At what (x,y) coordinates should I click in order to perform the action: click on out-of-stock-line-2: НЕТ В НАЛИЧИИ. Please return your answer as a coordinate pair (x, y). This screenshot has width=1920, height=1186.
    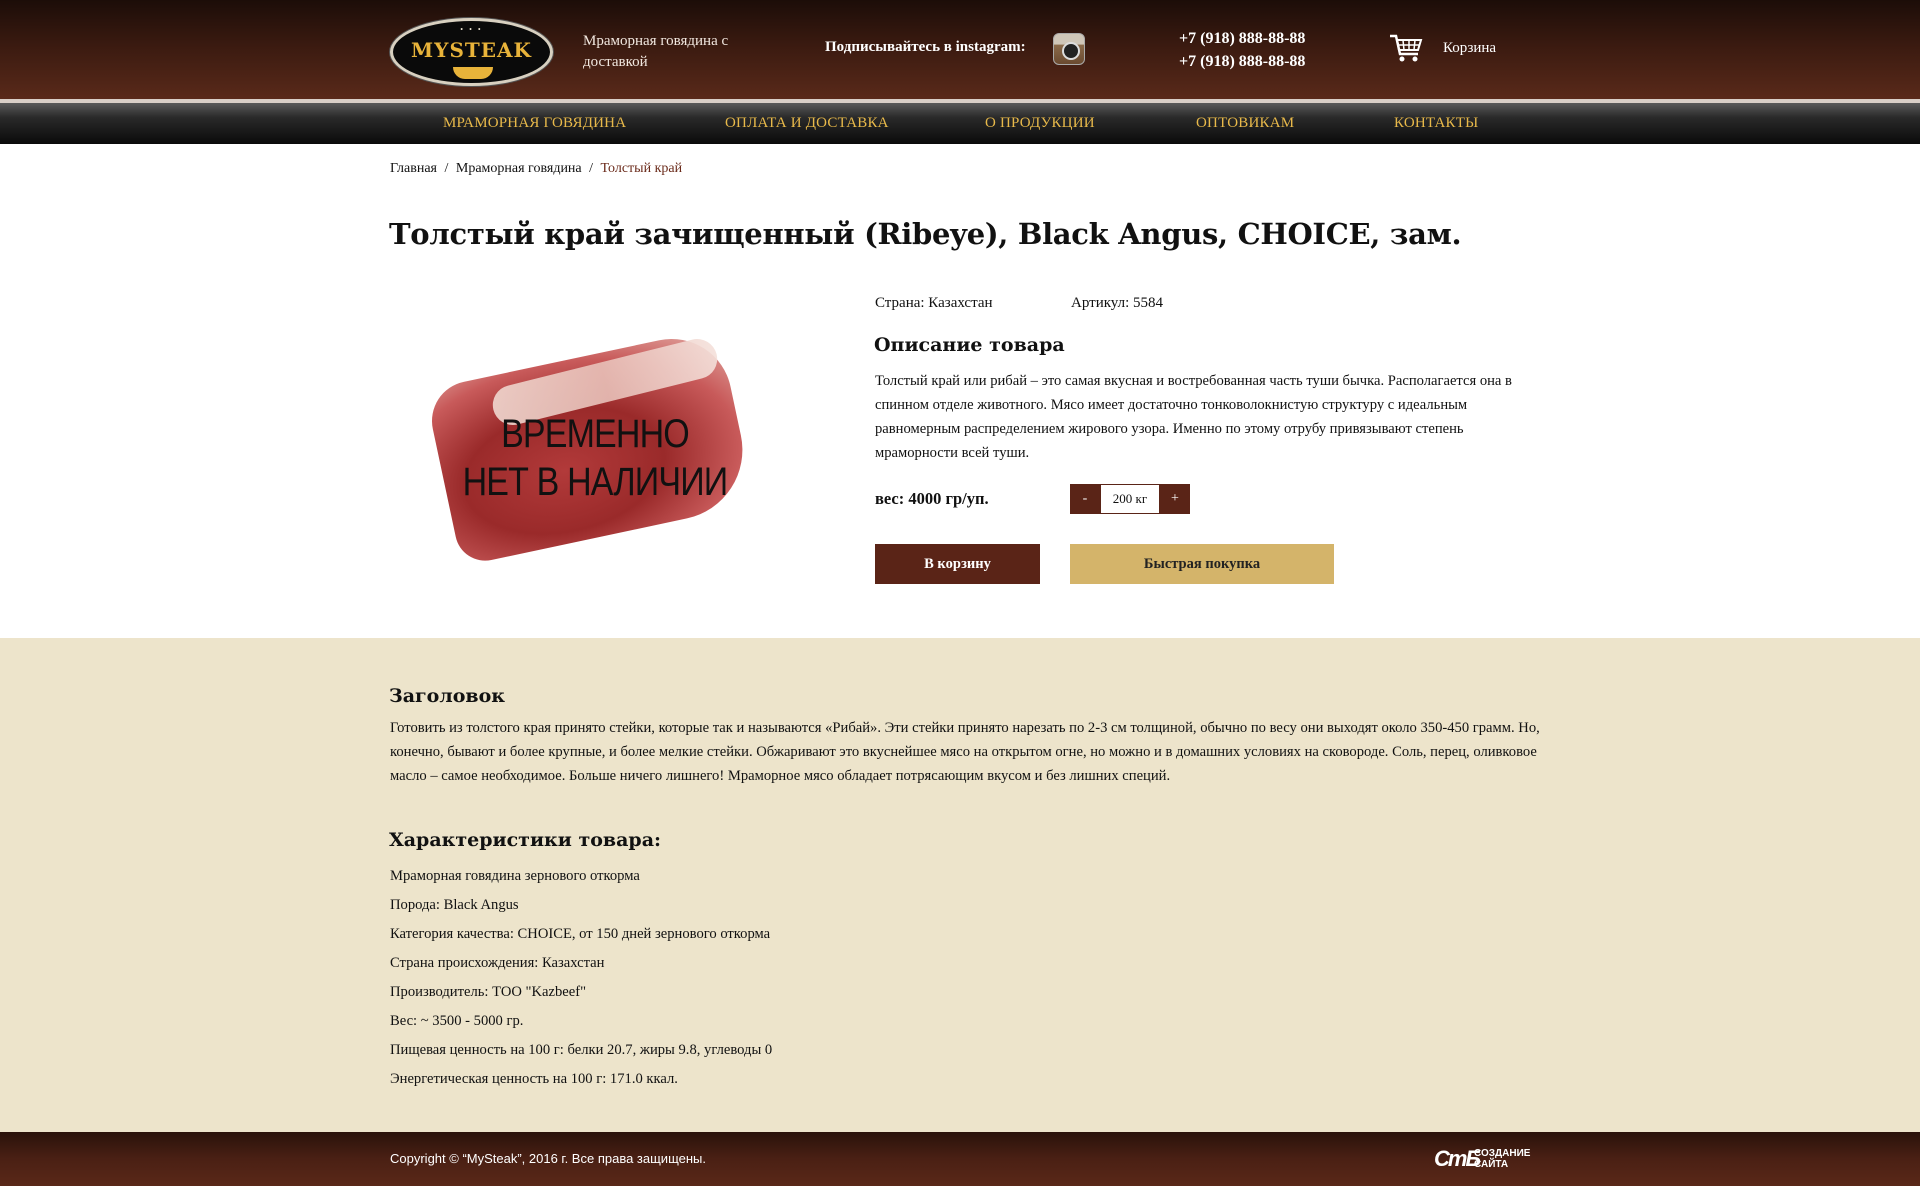
    Looking at the image, I should click on (595, 482).